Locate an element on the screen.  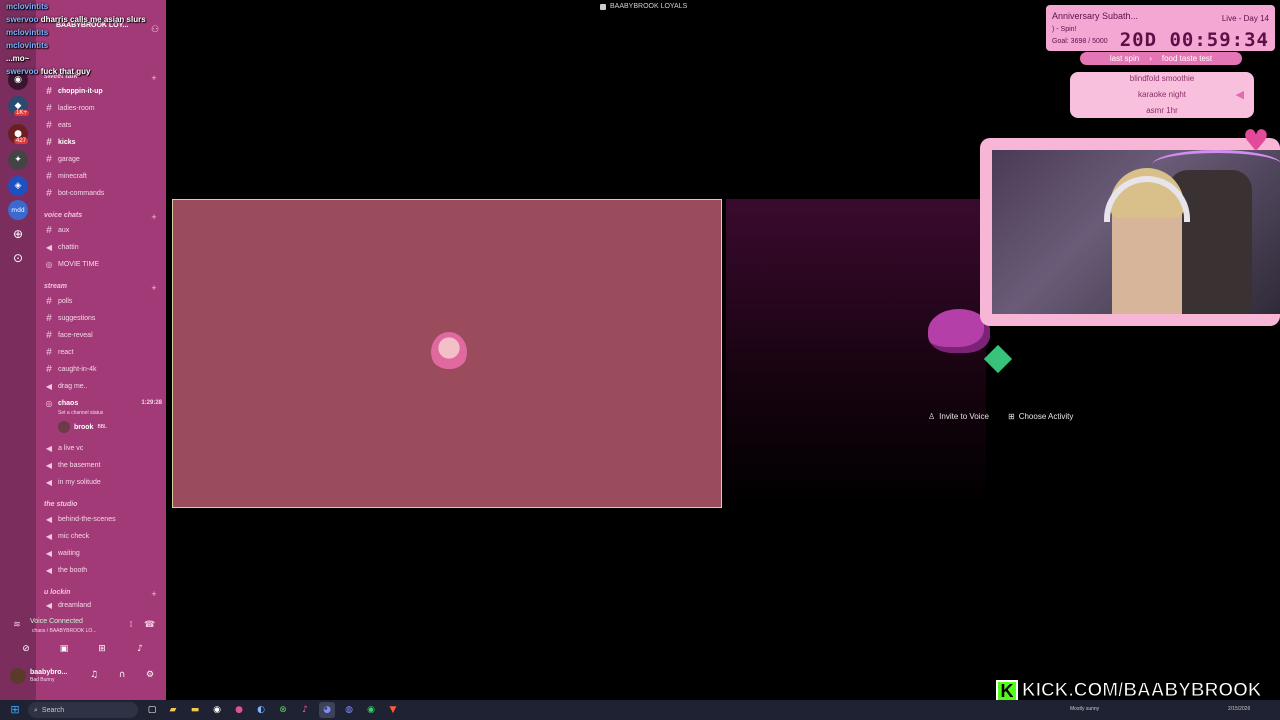
file-explorer-icon: ▰ is located at coordinates (173, 710).